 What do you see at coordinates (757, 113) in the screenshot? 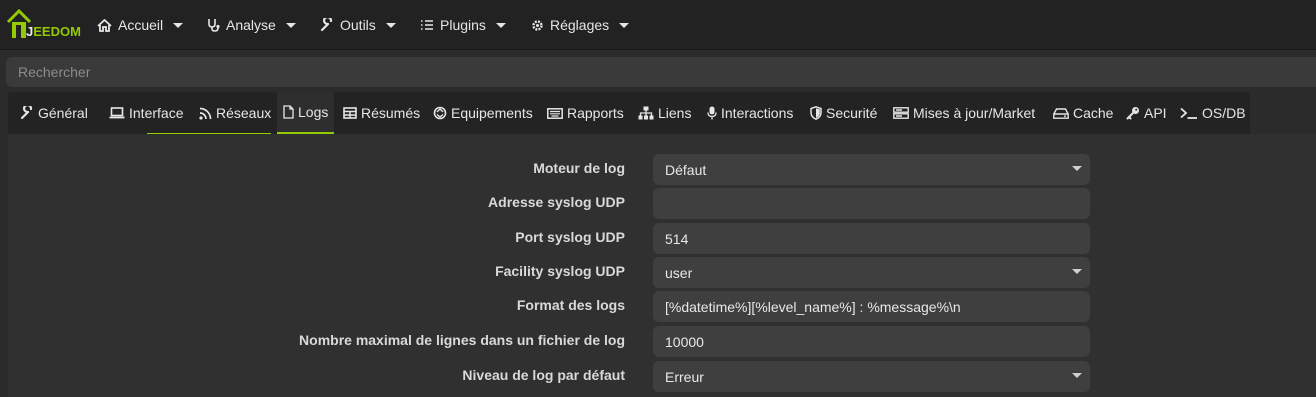
I see `tab-interactions-label: Interactions` at bounding box center [757, 113].